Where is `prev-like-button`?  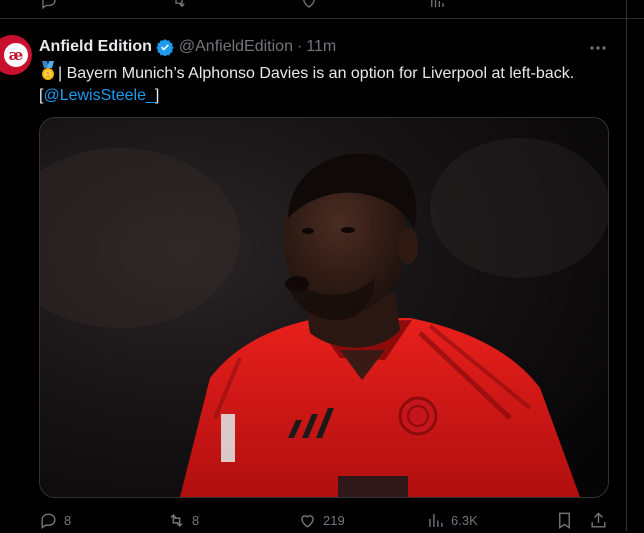
prev-like-button is located at coordinates (309, 4).